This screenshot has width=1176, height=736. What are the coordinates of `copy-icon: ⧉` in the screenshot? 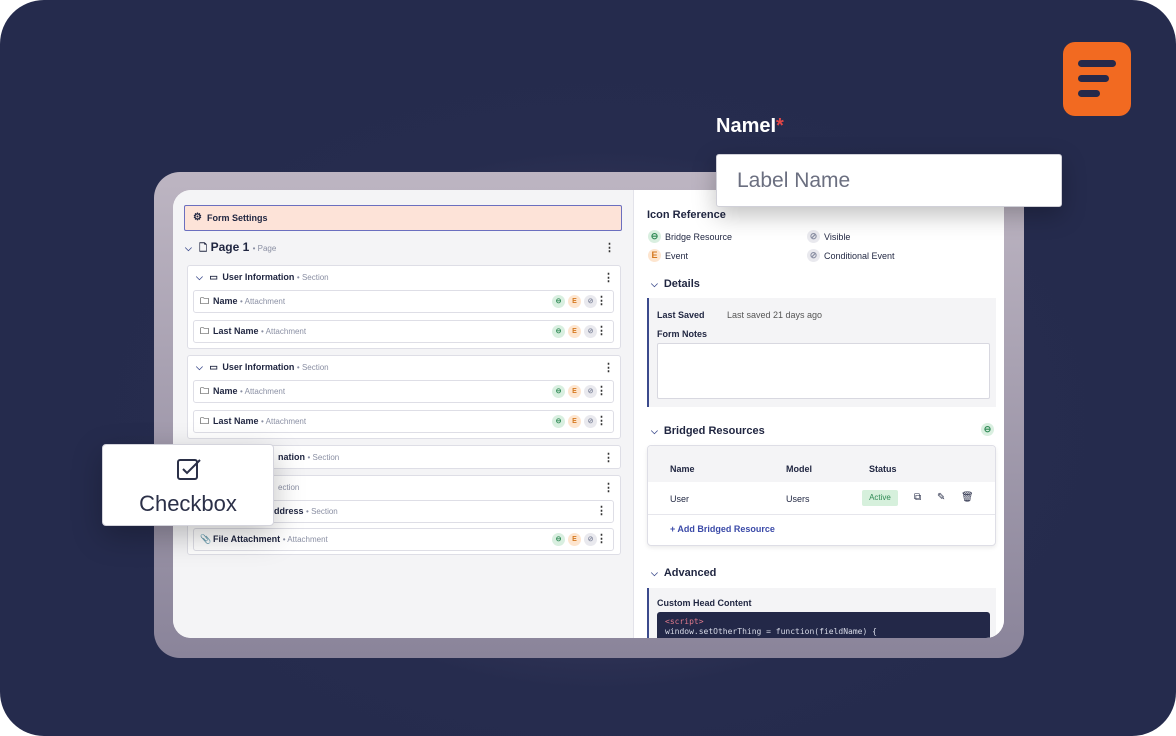 It's located at (917, 497).